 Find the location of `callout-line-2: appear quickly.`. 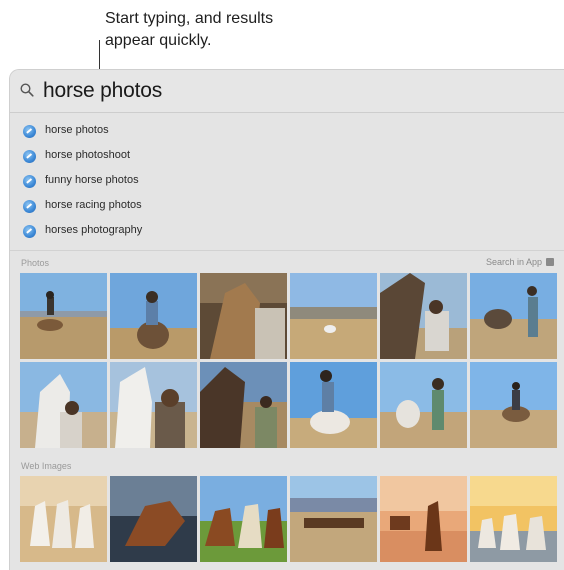

callout-line-2: appear quickly. is located at coordinates (158, 40).